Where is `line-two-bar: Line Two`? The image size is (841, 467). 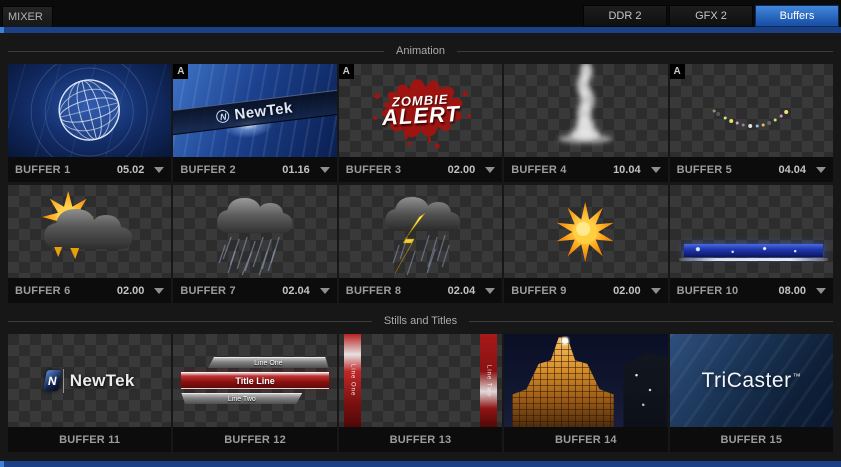
line-two-bar: Line Two is located at coordinates (242, 398).